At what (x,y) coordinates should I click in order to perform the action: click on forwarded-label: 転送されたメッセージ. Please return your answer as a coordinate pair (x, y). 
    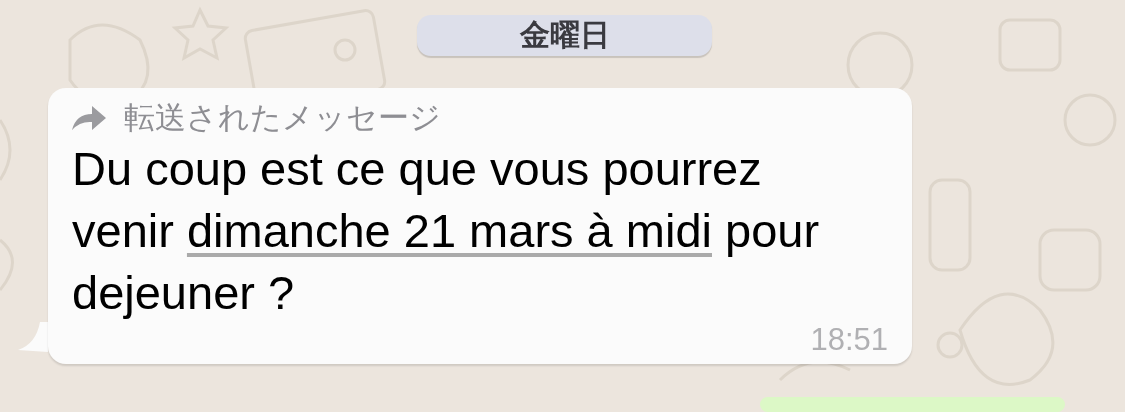
    Looking at the image, I should click on (282, 118).